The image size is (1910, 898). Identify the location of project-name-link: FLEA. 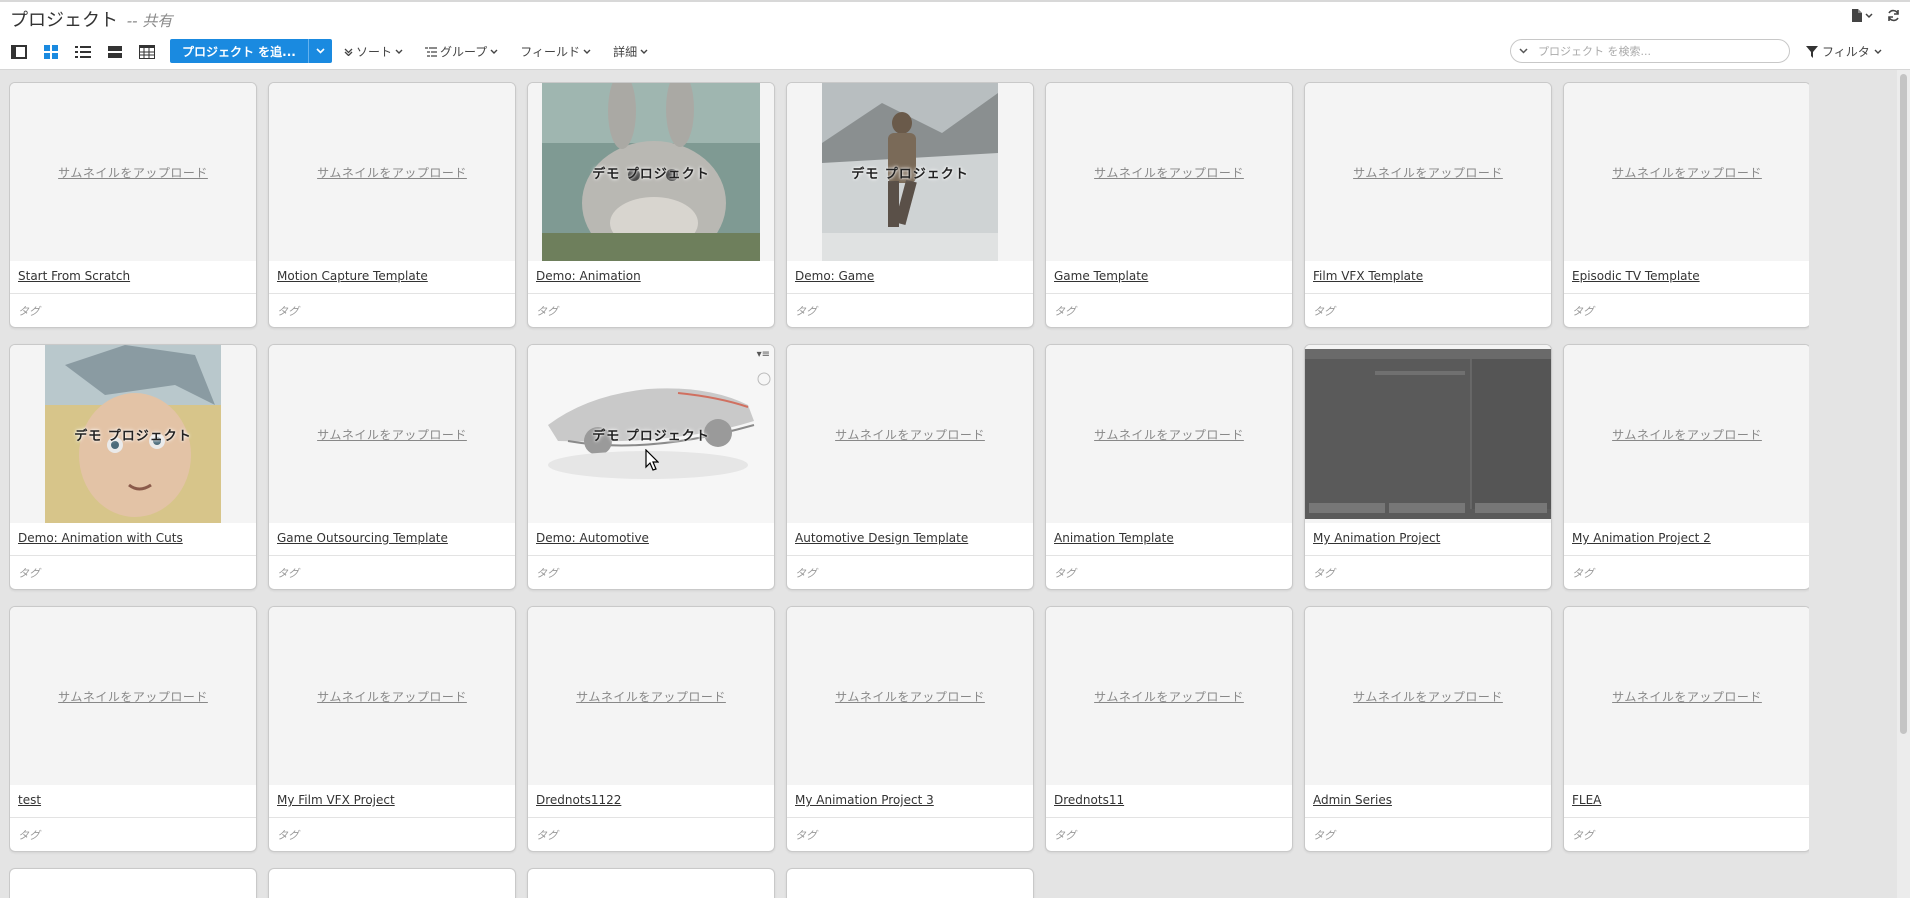
(1586, 800).